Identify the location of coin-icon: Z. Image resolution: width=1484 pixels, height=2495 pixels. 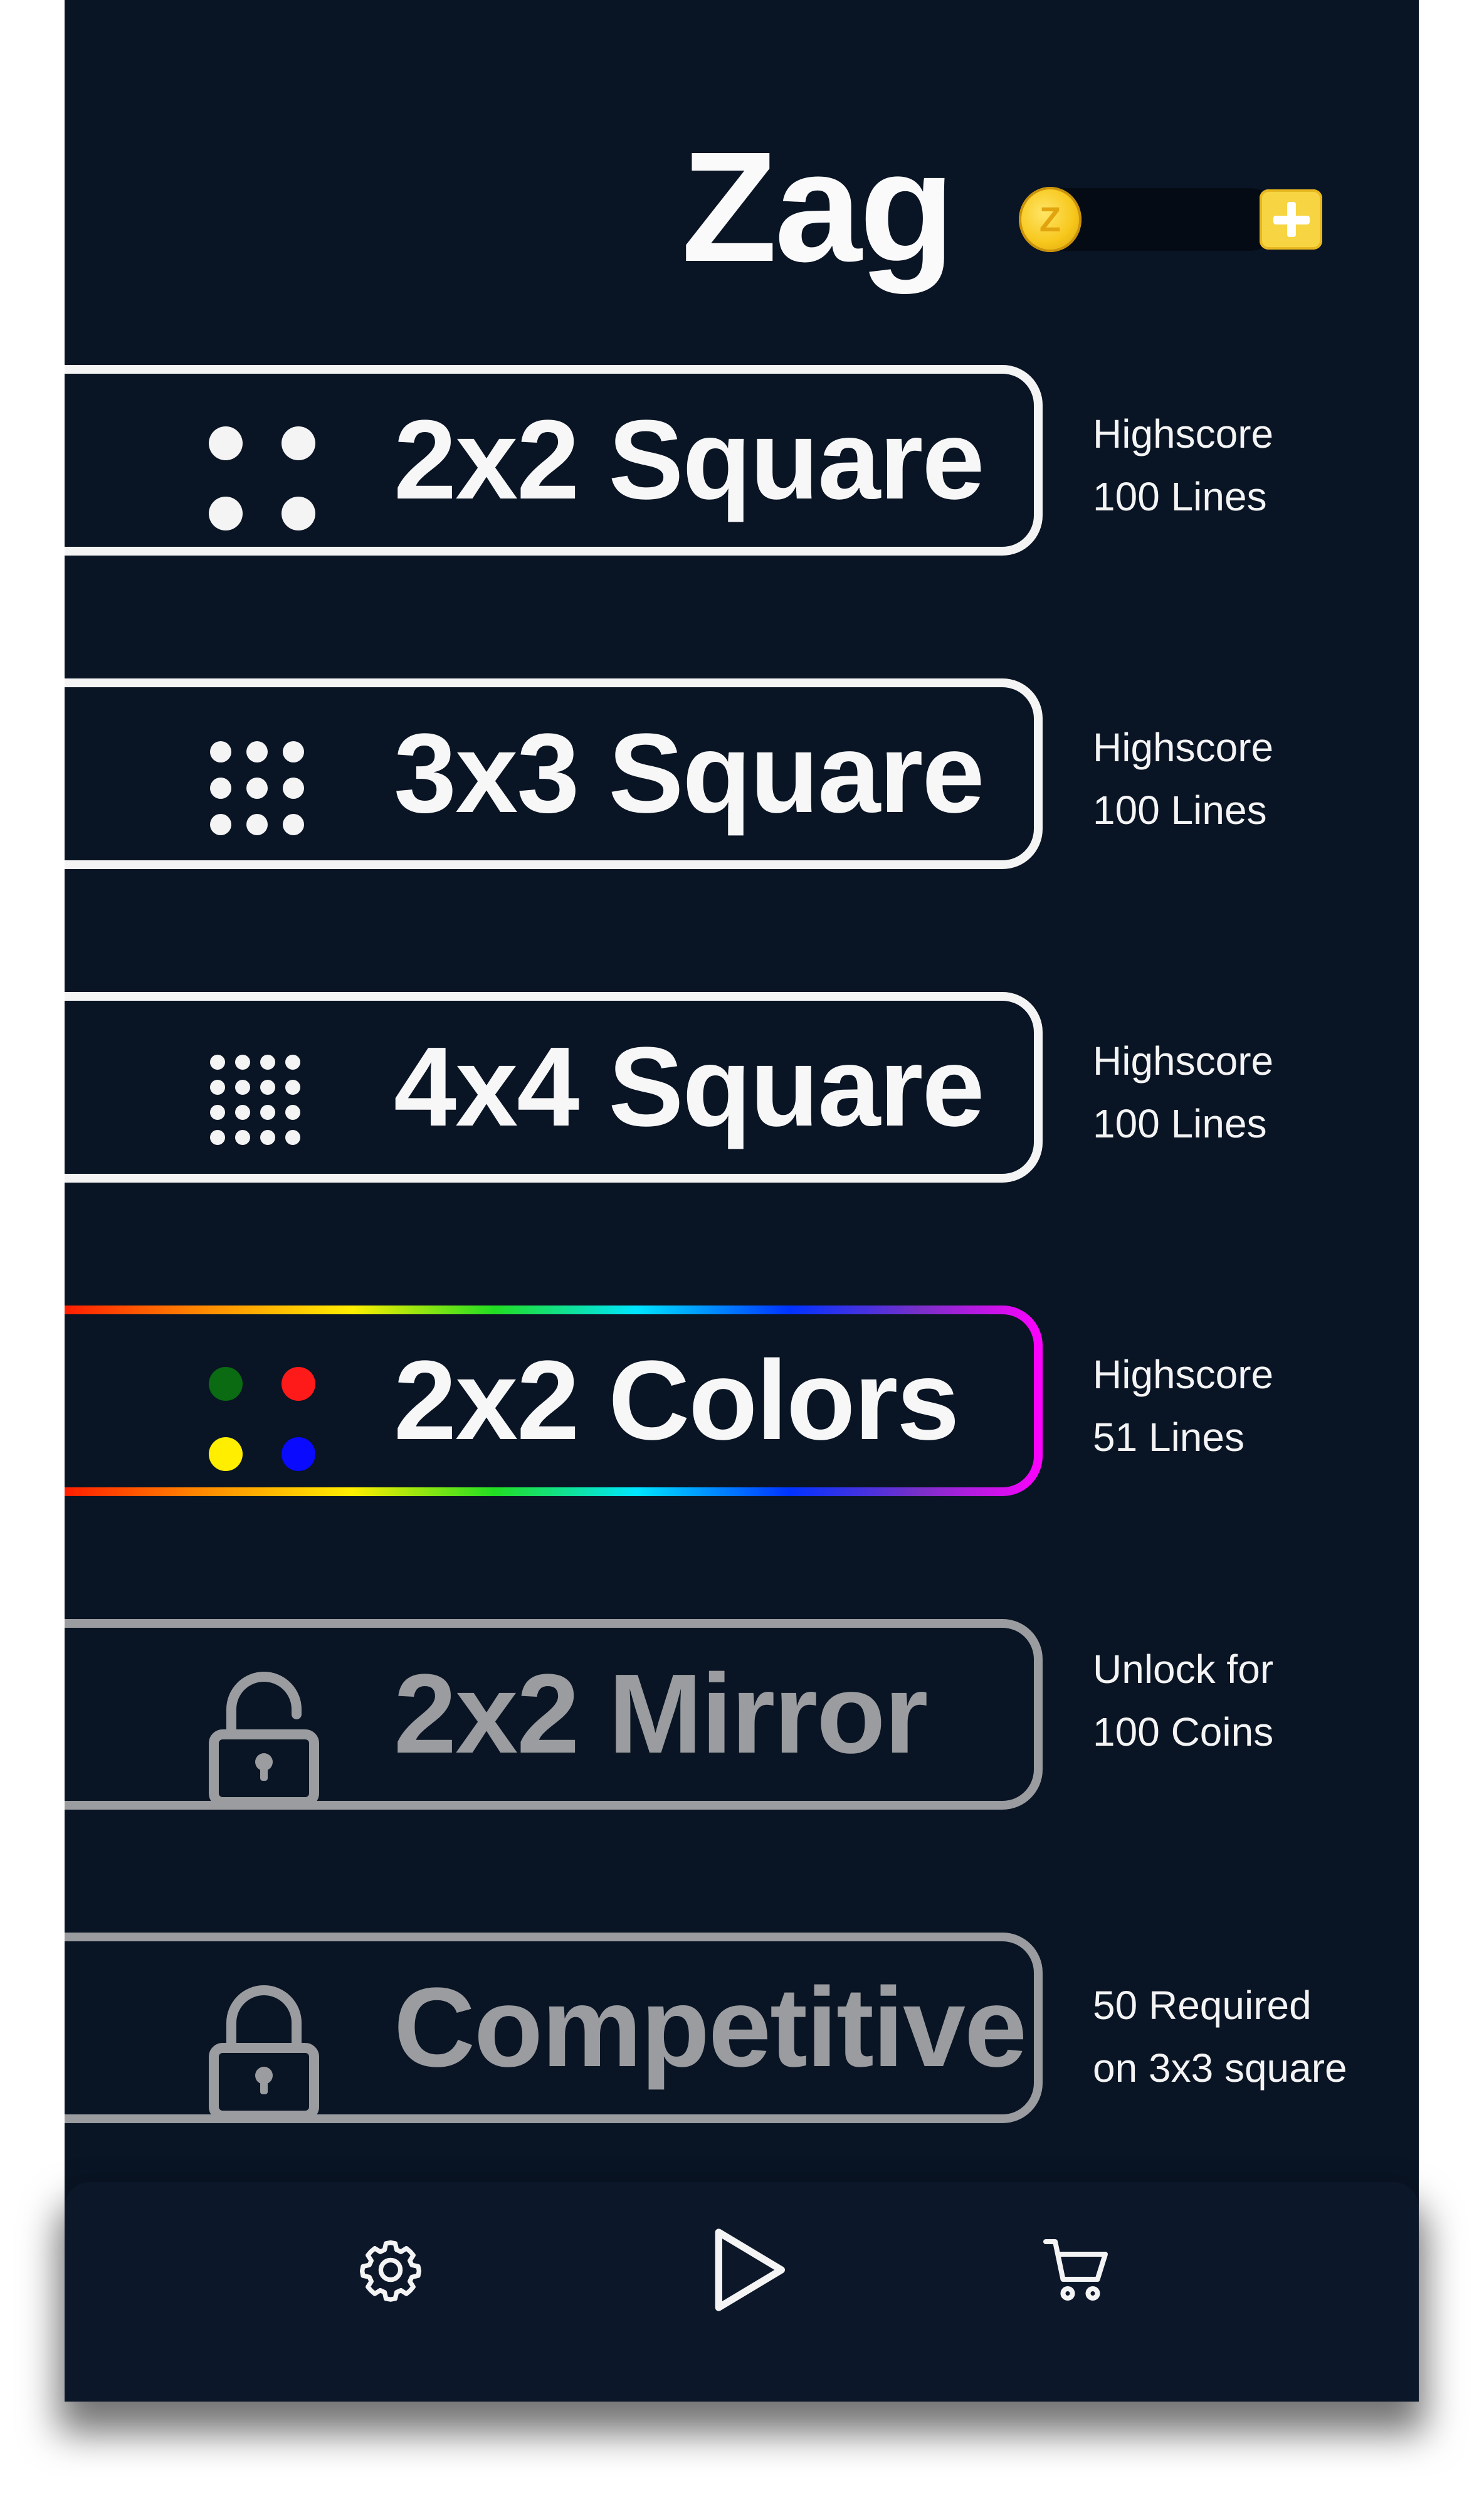
(1050, 219).